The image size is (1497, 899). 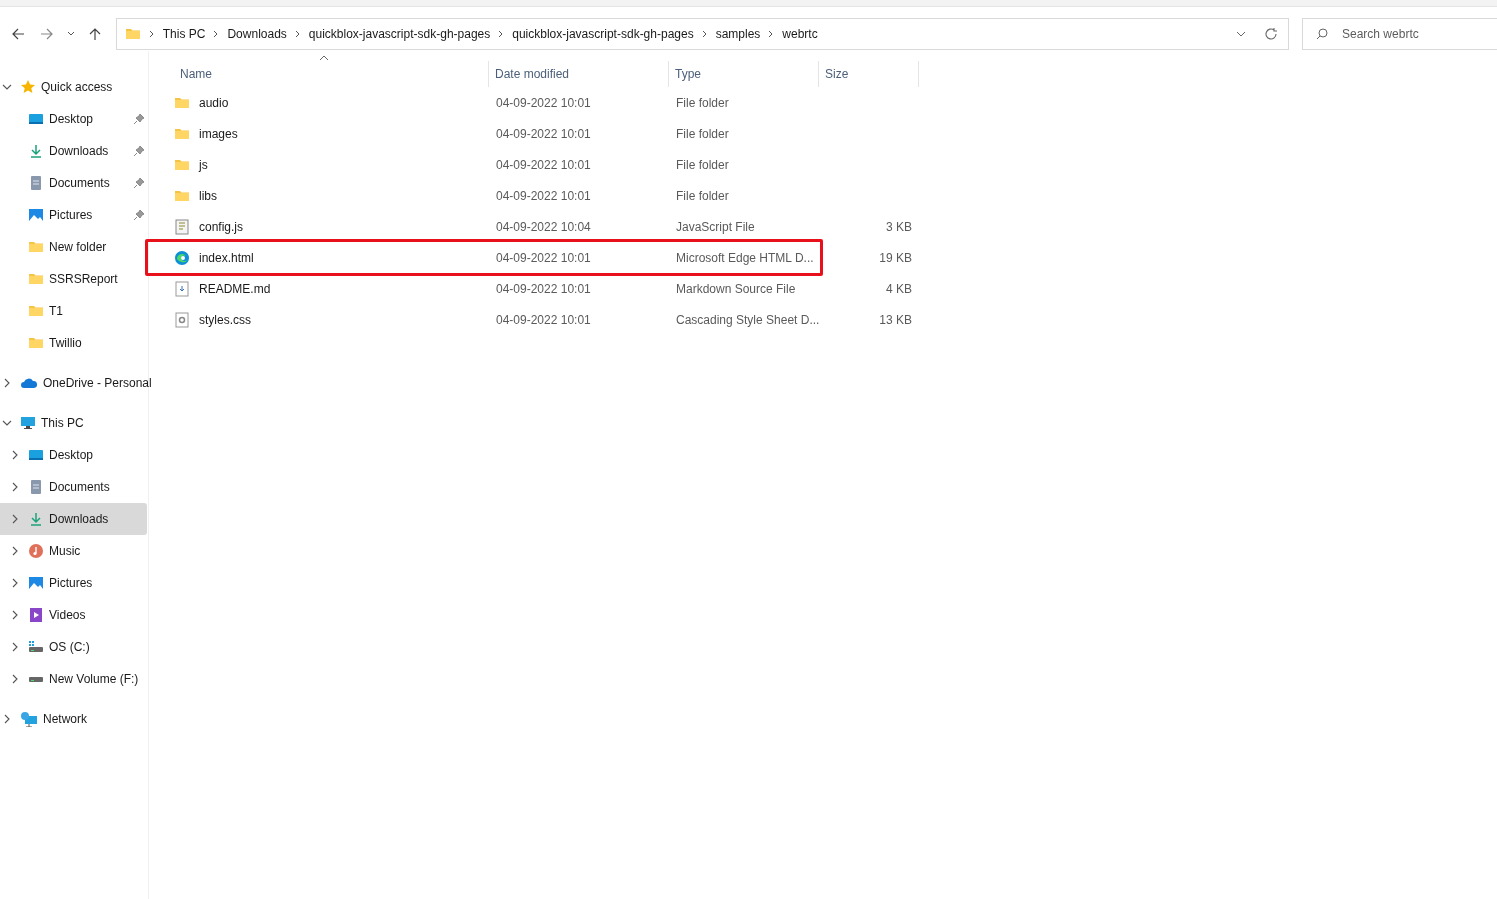 I want to click on film-icon, so click(x=36, y=615).